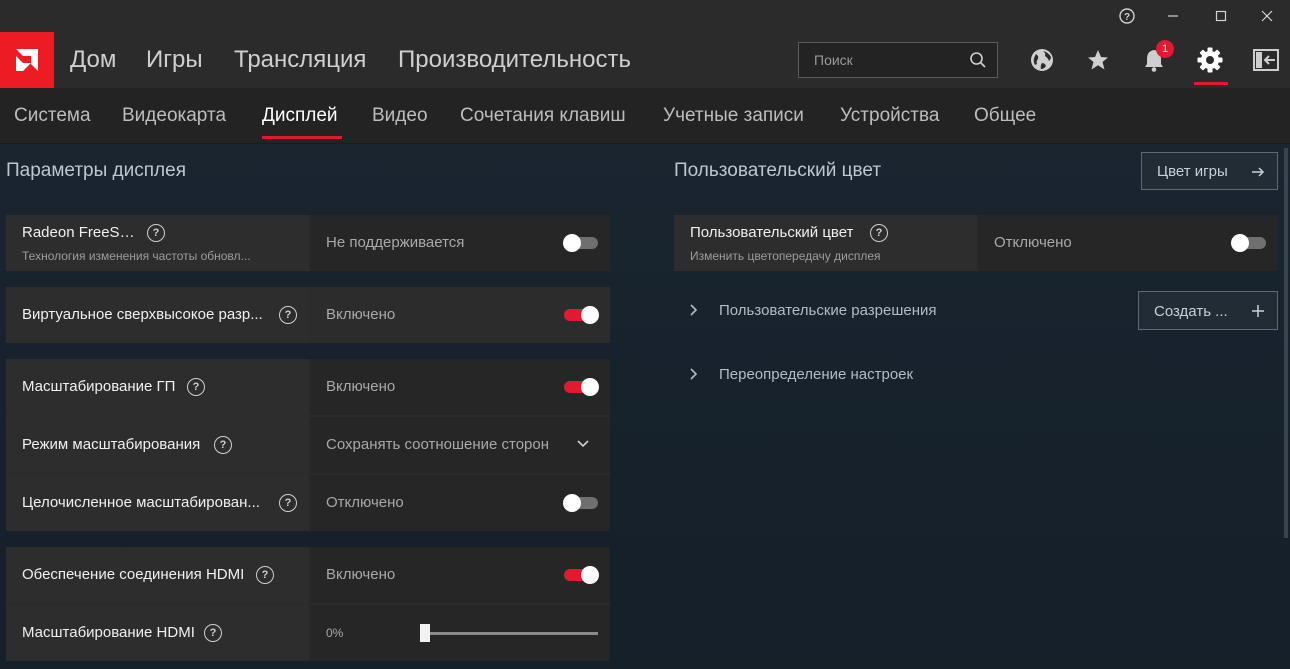  What do you see at coordinates (99, 386) in the screenshot?
I see `gpu-scaling-label: Масштабирование ГП` at bounding box center [99, 386].